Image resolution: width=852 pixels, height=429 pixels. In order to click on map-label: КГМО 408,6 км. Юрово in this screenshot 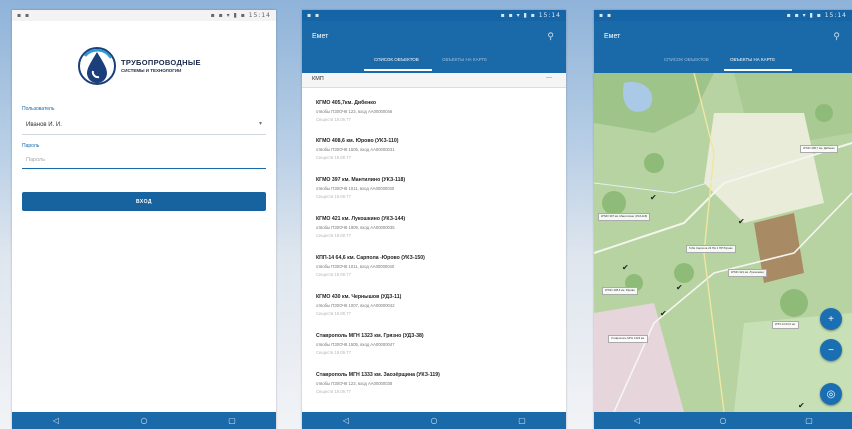, I will do `click(620, 291)`.